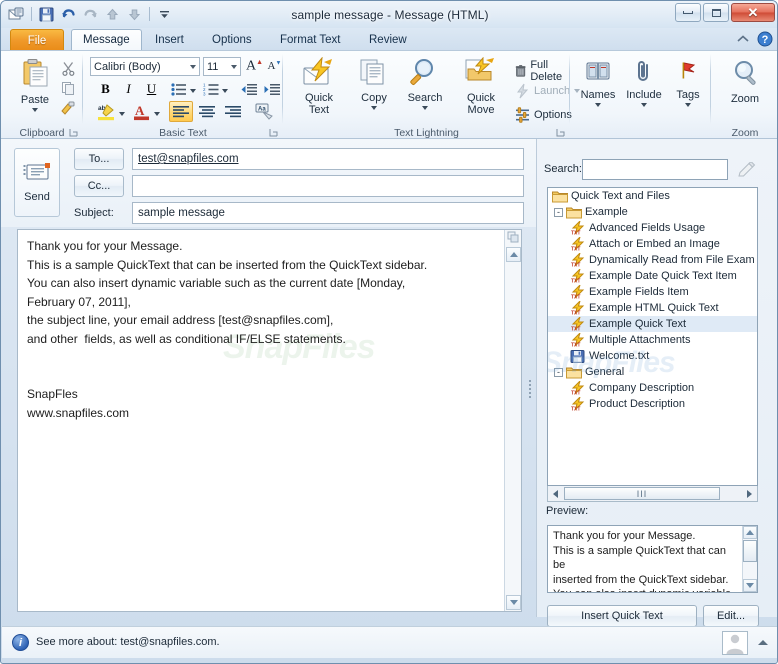 Image resolution: width=778 pixels, height=664 pixels. I want to click on tab-insert: Insert, so click(169, 40).